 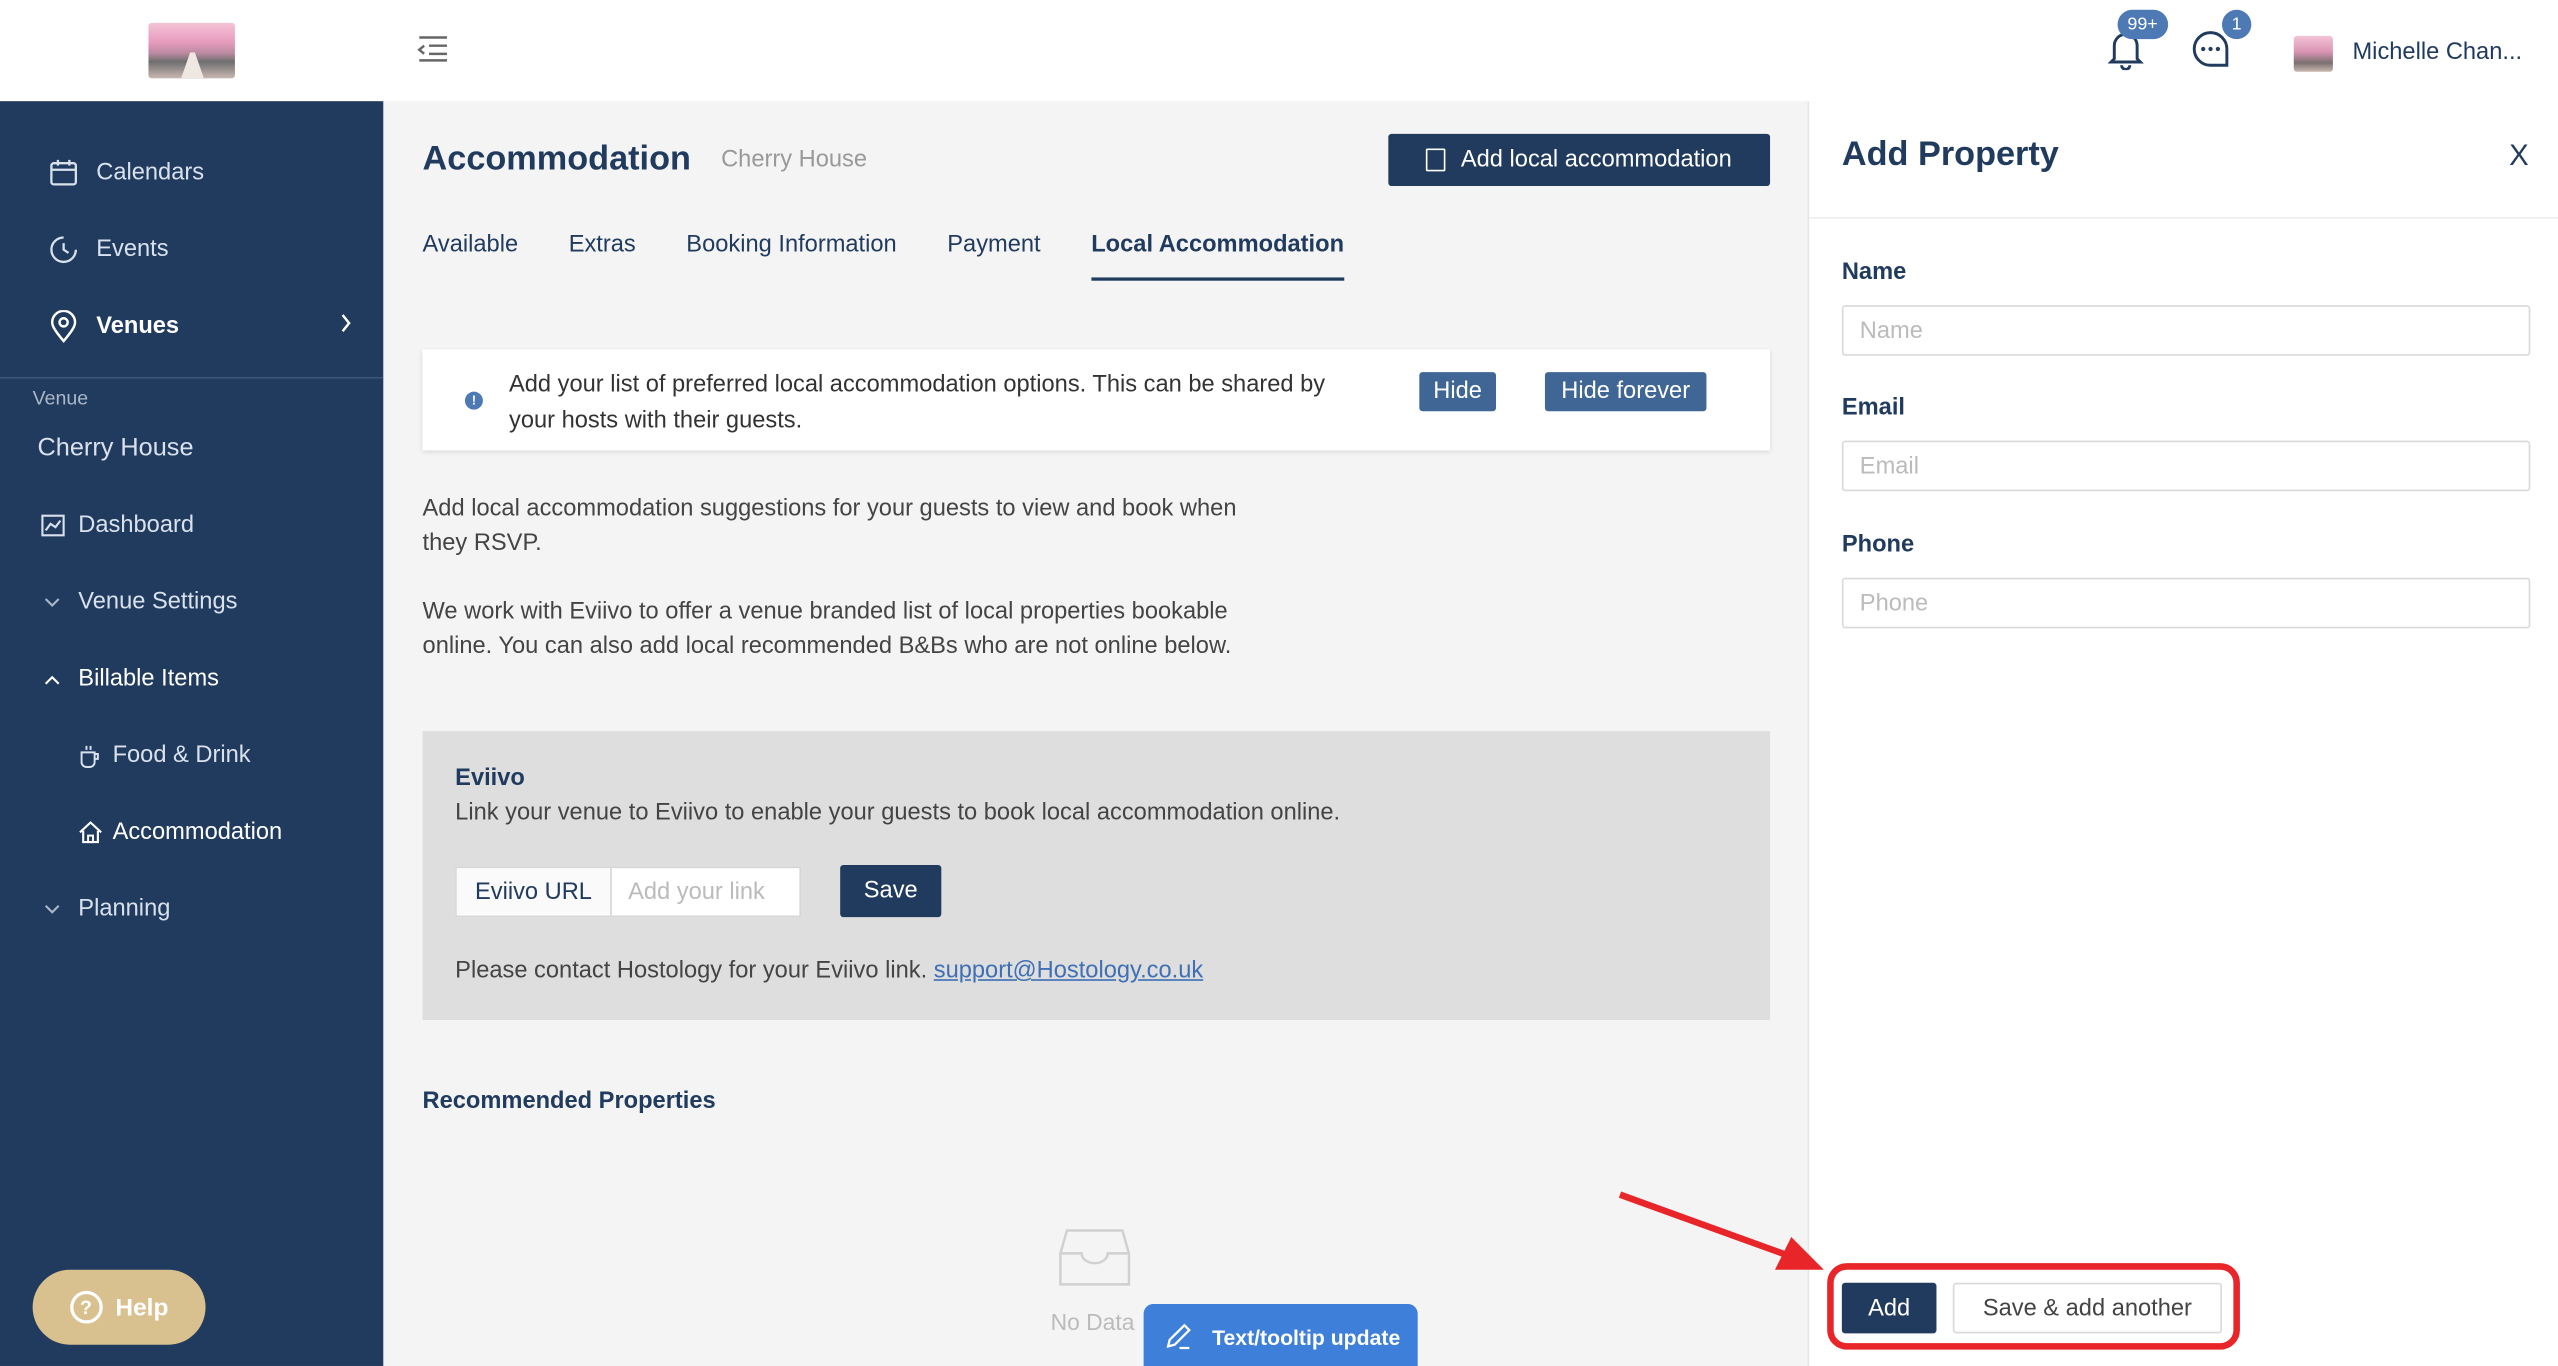 What do you see at coordinates (1218, 256) in the screenshot?
I see `tab-local-accommodation: Local Accommodation` at bounding box center [1218, 256].